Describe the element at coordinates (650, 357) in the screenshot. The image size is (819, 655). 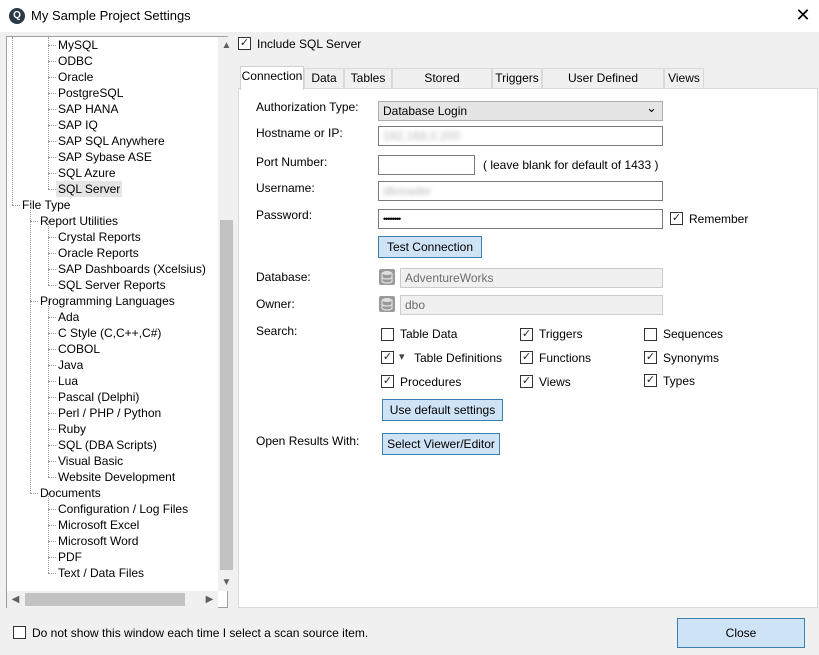
I see `synonyms-checkbox: ✓` at that location.